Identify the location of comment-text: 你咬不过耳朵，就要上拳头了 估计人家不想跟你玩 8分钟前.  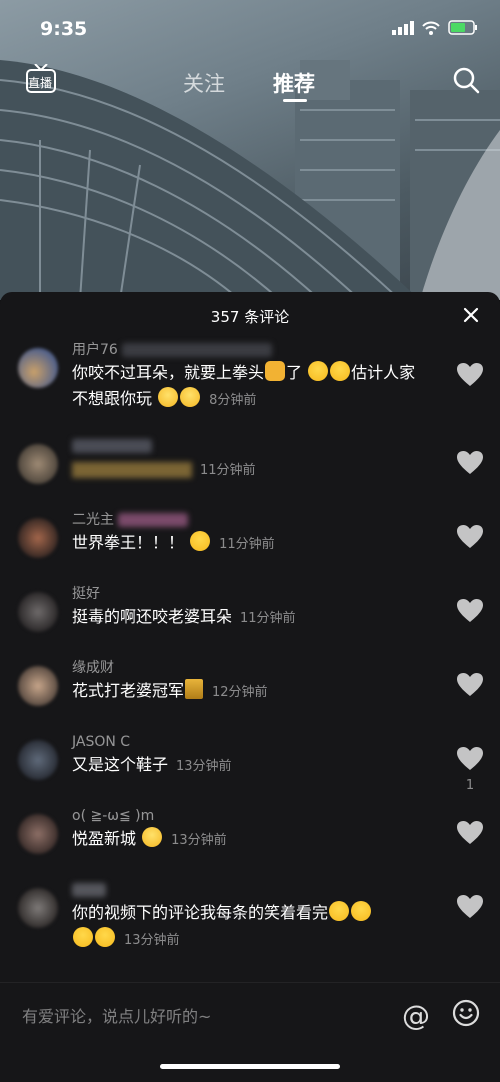
(244, 384).